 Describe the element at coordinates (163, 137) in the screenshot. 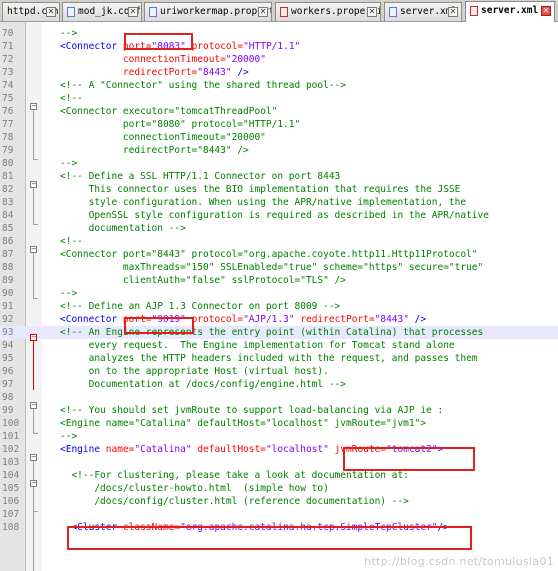

I see `token-cmt: connectionTimeout="20000"` at that location.